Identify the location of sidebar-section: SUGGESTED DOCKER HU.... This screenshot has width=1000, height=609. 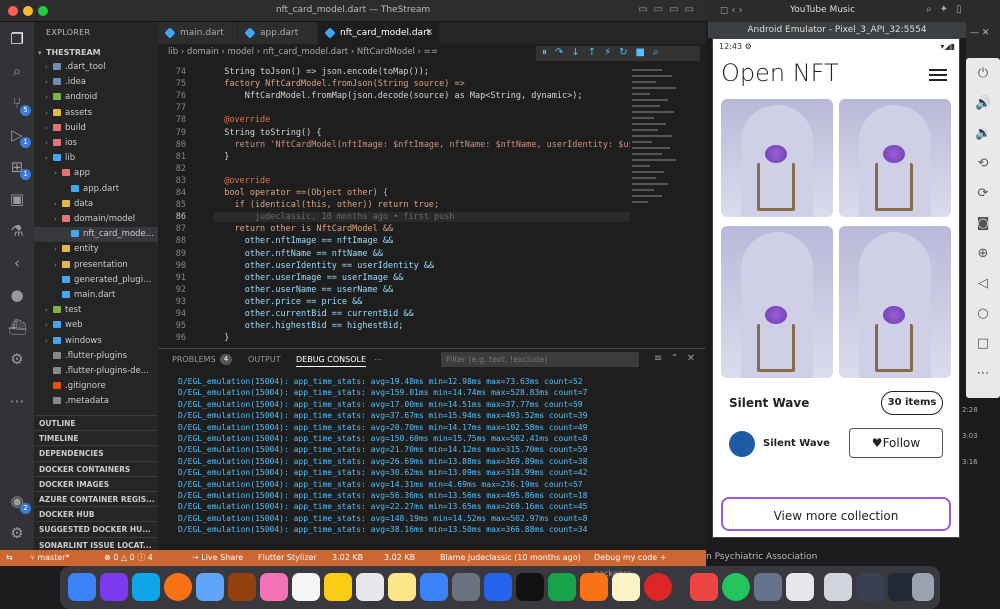
(96, 528).